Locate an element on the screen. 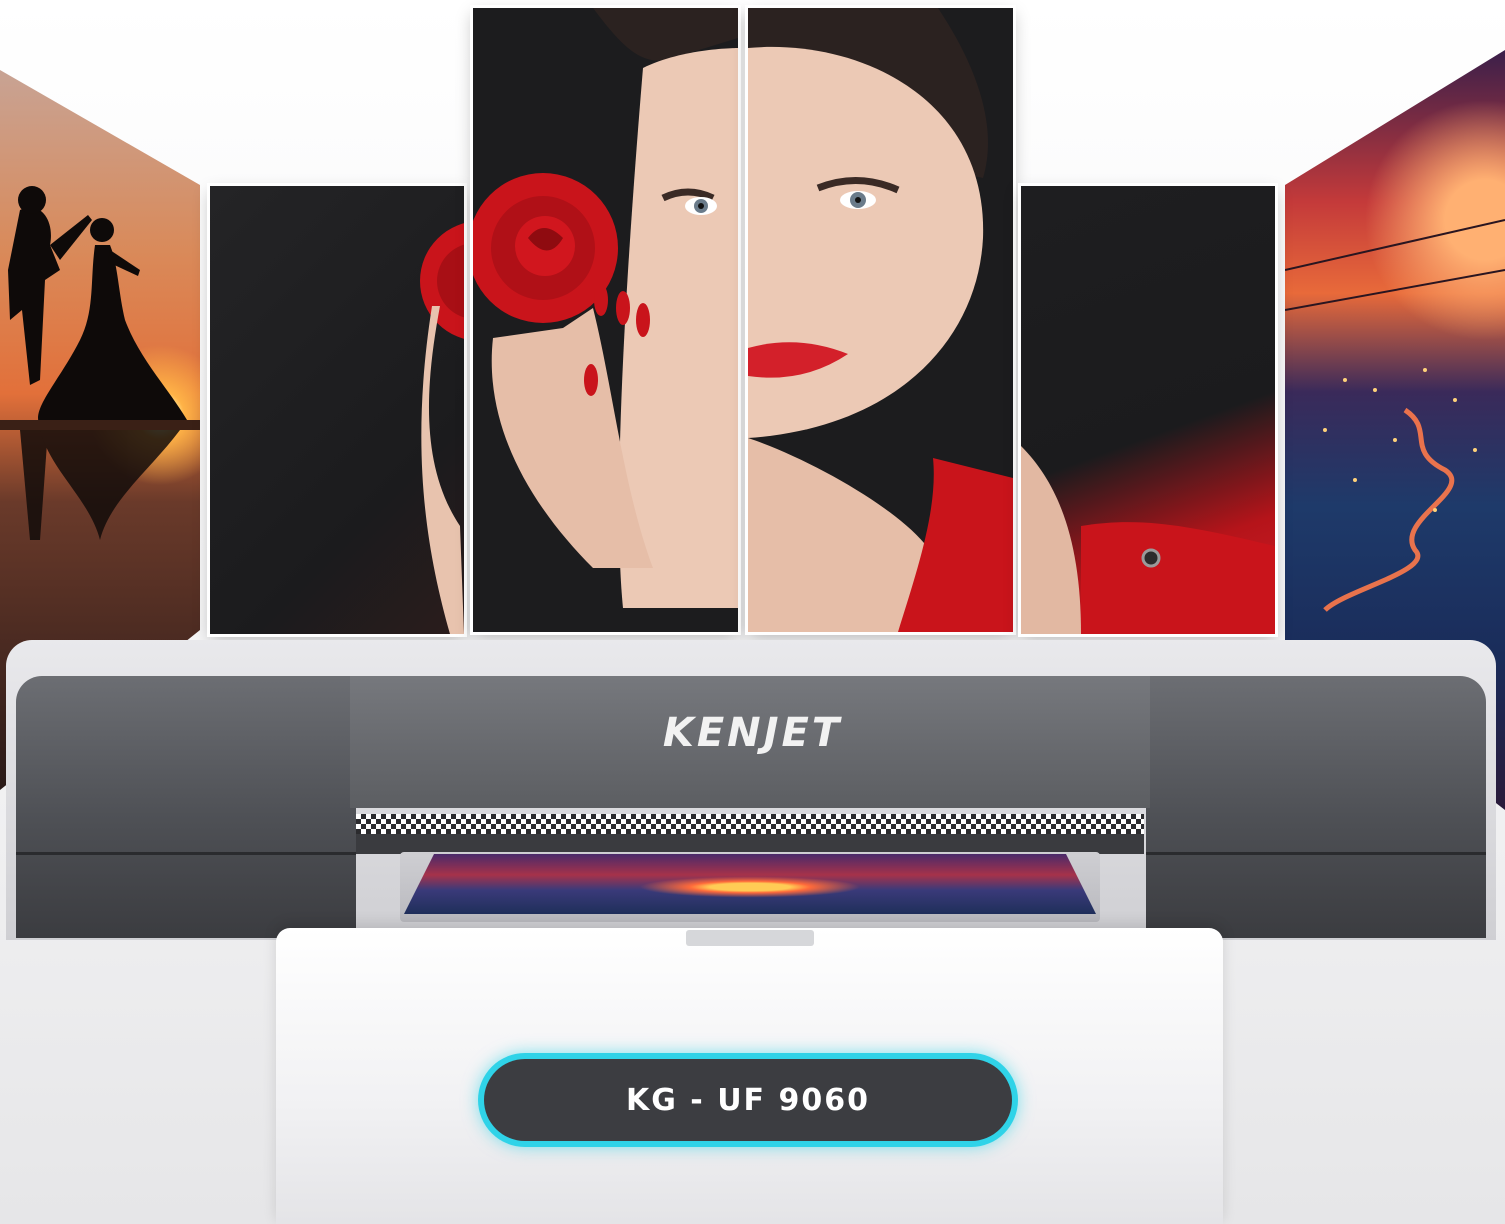 This screenshot has height=1224, width=1505. control-panel is located at coordinates (750, 938).